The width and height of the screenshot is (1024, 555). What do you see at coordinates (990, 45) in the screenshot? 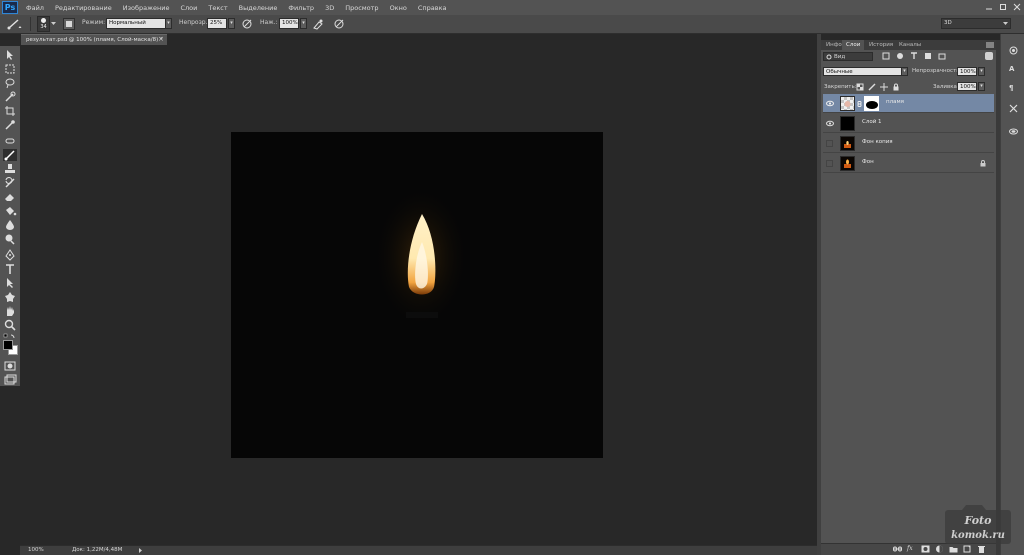
I see `panel-menu-icon` at bounding box center [990, 45].